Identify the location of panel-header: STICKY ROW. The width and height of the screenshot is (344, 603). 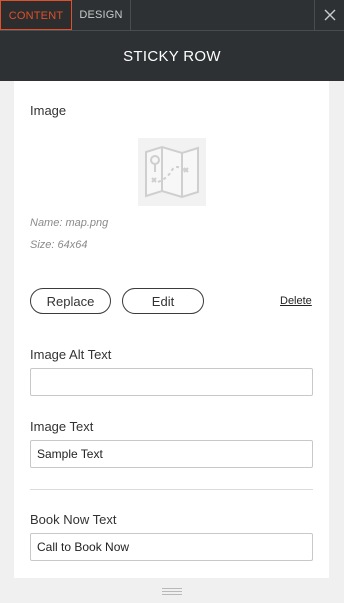
(172, 56).